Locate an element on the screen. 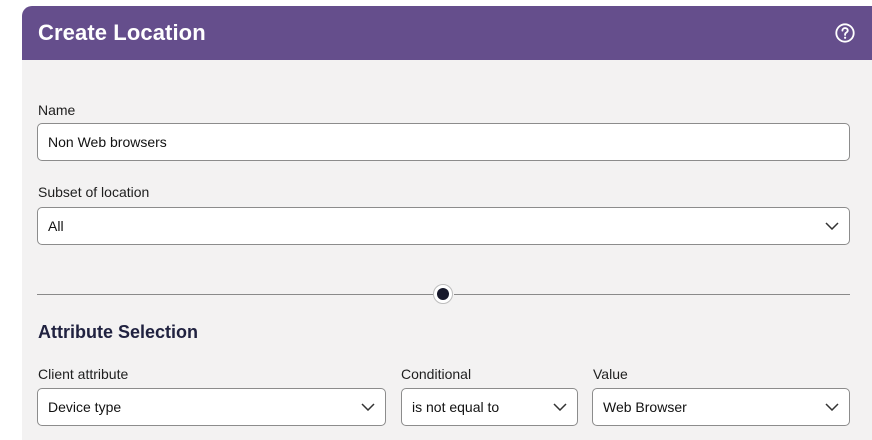 The height and width of the screenshot is (440, 872). divider-handle is located at coordinates (443, 294).